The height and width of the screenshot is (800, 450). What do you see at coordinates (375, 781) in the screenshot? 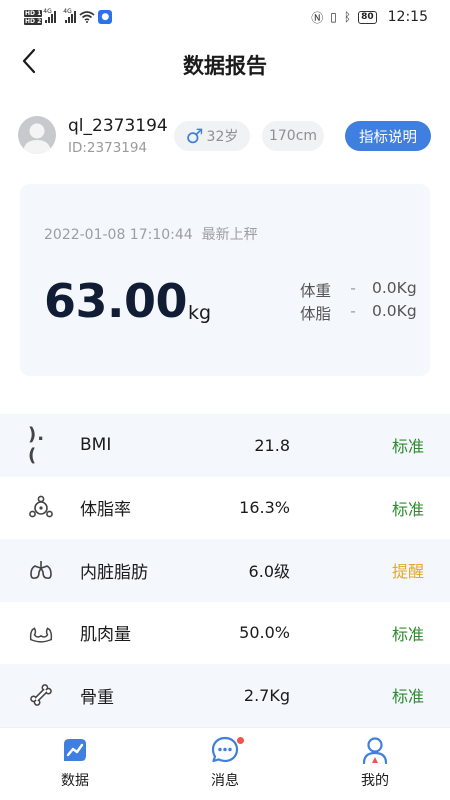
I see `nav-label: 我的` at bounding box center [375, 781].